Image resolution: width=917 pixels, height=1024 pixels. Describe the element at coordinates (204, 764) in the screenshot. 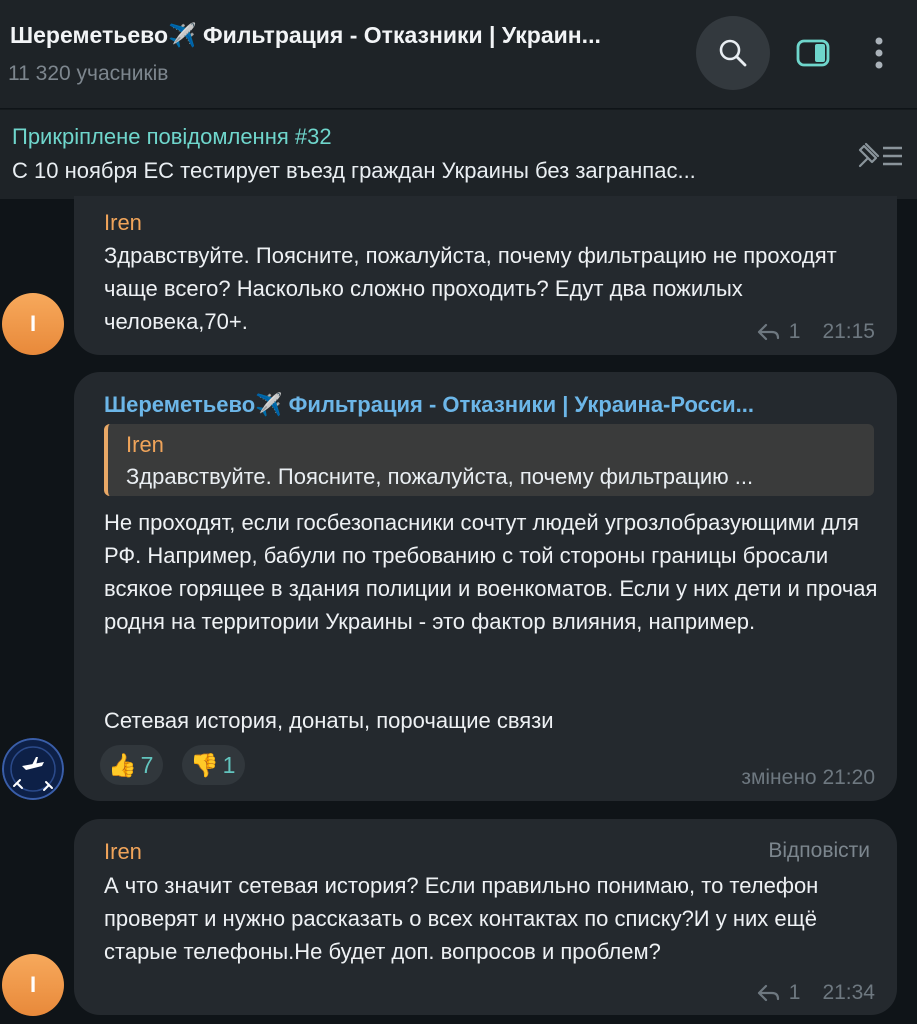

I see `thumbs-down-icon: 👎` at that location.